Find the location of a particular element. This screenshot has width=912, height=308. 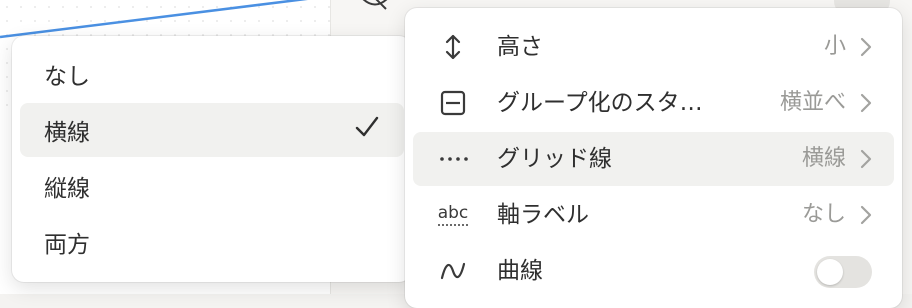

toggle-knob is located at coordinates (830, 272).